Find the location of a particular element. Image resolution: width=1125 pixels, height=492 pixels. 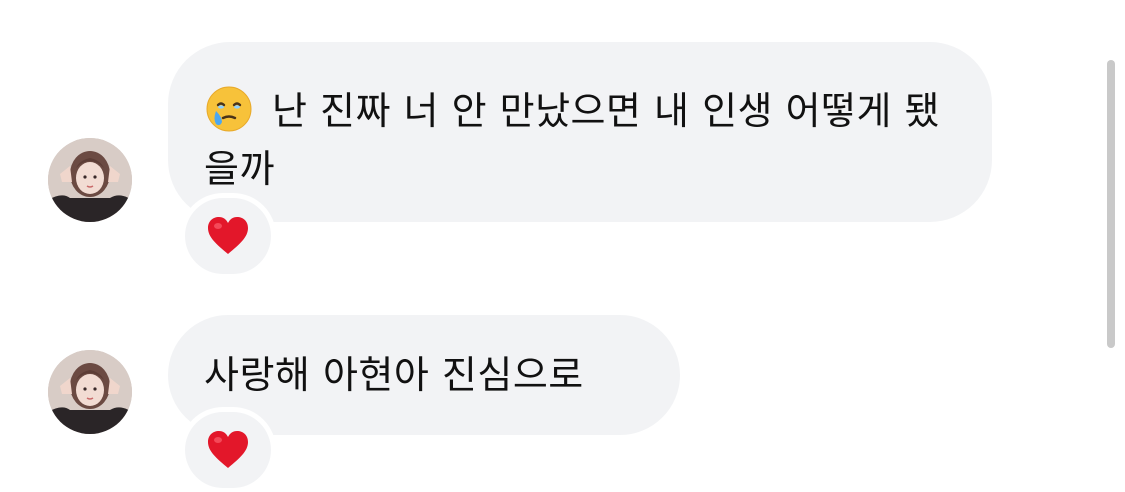

scrollbar-thumb is located at coordinates (1111, 204).